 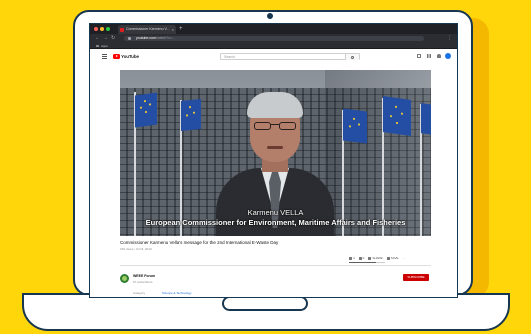 I want to click on thumbs-down-icon, so click(x=360, y=258).